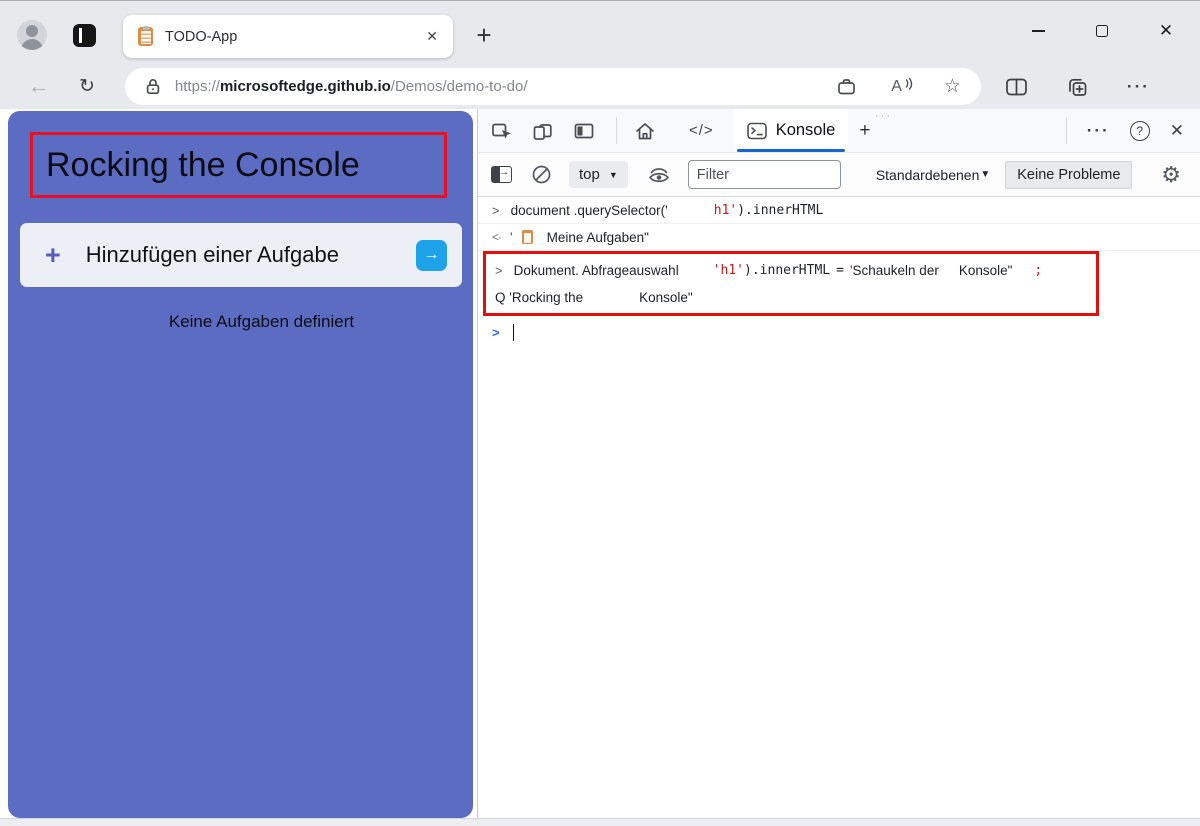 The image size is (1200, 826). I want to click on tab-overflow-dots: ···, so click(883, 116).